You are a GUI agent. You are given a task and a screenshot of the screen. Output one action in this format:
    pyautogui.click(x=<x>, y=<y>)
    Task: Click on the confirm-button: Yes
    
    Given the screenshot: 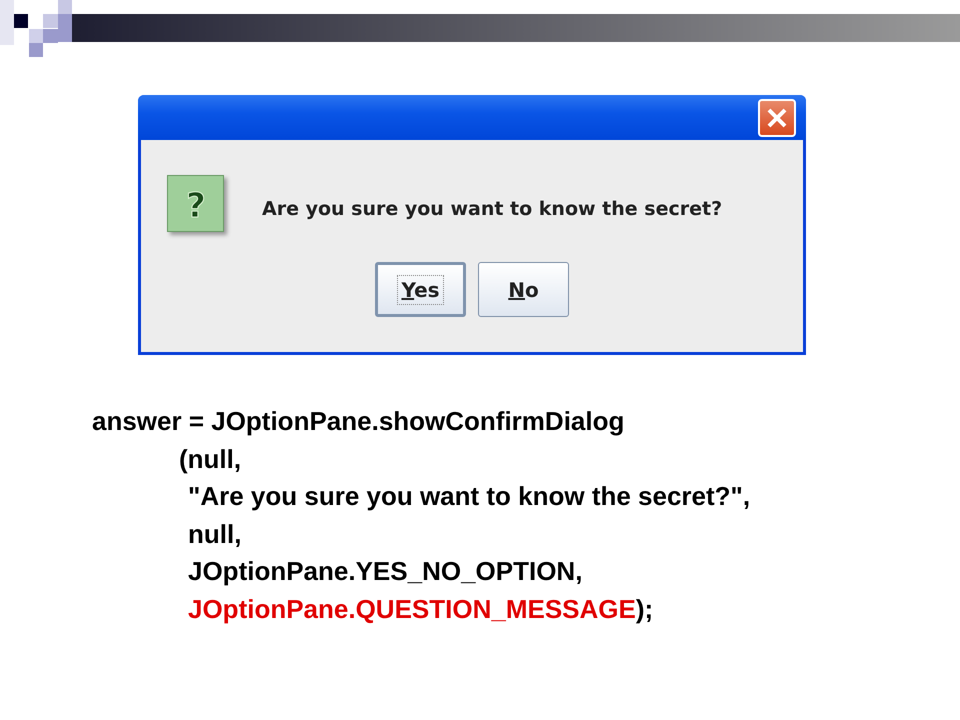 What is the action you would take?
    pyautogui.click(x=420, y=289)
    